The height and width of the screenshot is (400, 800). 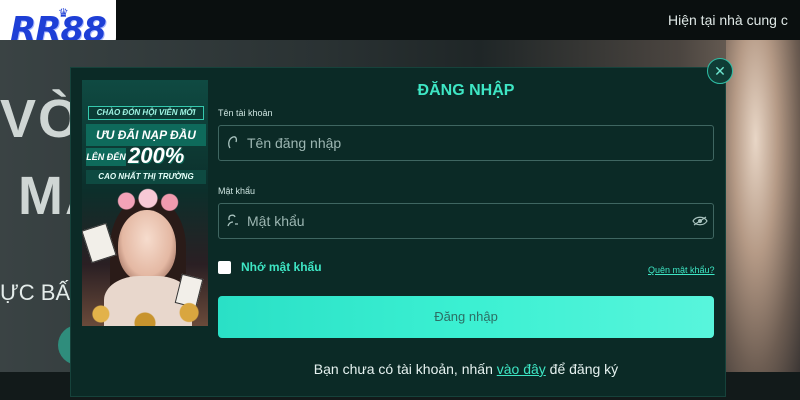 What do you see at coordinates (145, 311) in the screenshot?
I see `gold-coins-icon` at bounding box center [145, 311].